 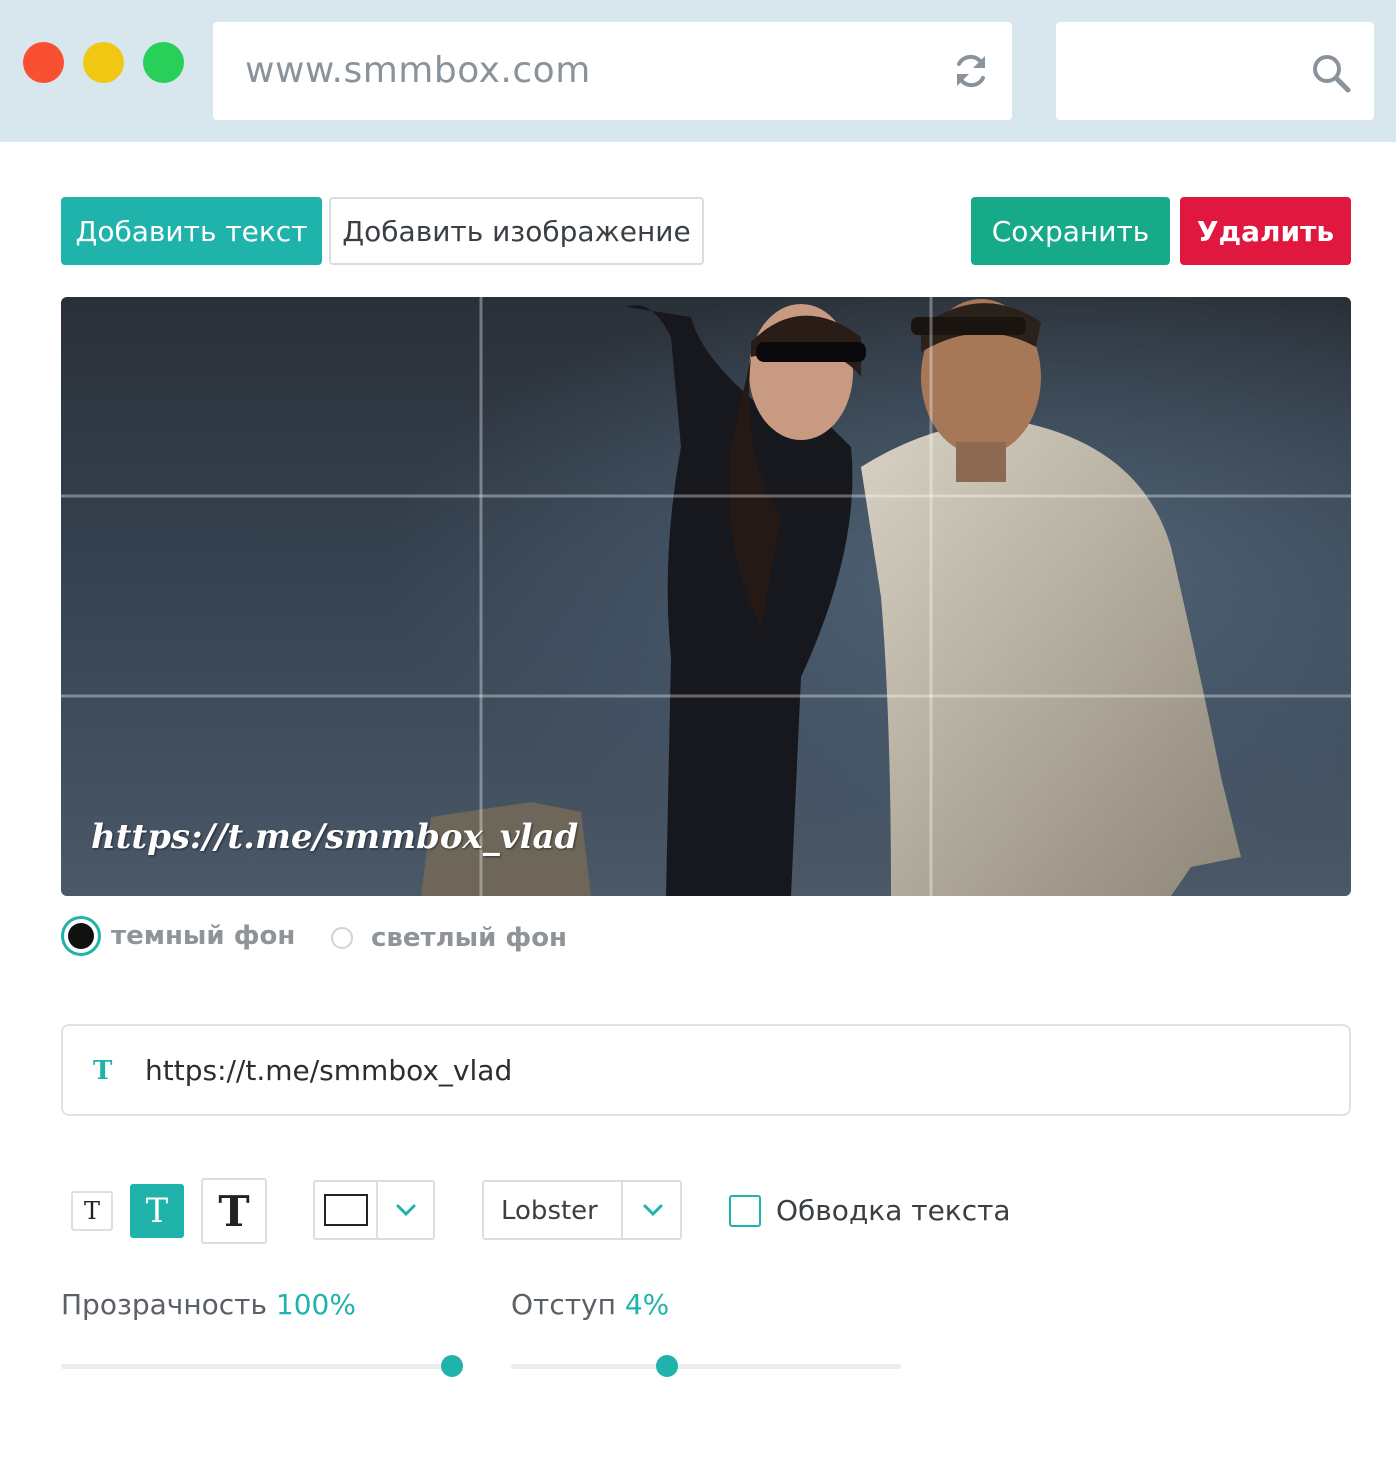 I want to click on opacity-slider, so click(x=262, y=1366).